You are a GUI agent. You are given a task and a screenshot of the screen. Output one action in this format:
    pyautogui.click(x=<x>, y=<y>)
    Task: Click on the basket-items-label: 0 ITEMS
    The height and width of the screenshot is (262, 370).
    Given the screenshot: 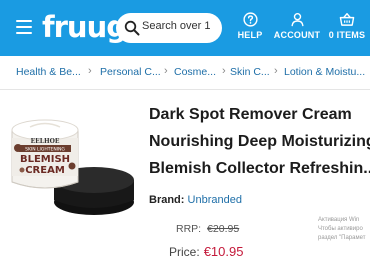 What is the action you would take?
    pyautogui.click(x=347, y=35)
    